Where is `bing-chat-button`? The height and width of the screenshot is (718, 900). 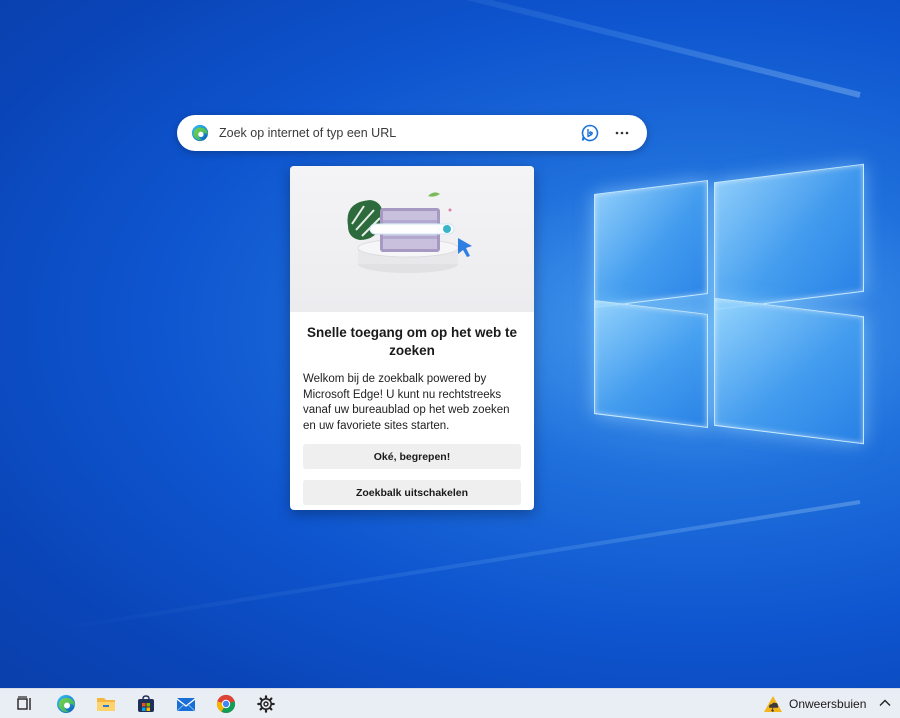
bing-chat-button is located at coordinates (590, 133).